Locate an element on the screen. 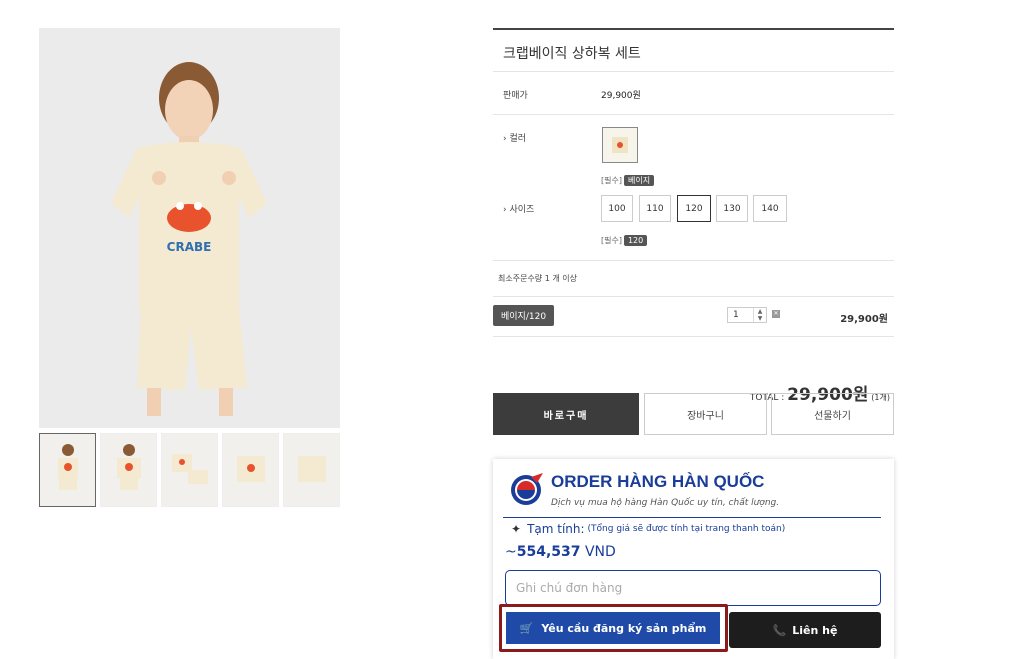 The width and height of the screenshot is (1024, 659). add-to-cart-button: 장바구니 is located at coordinates (705, 414).